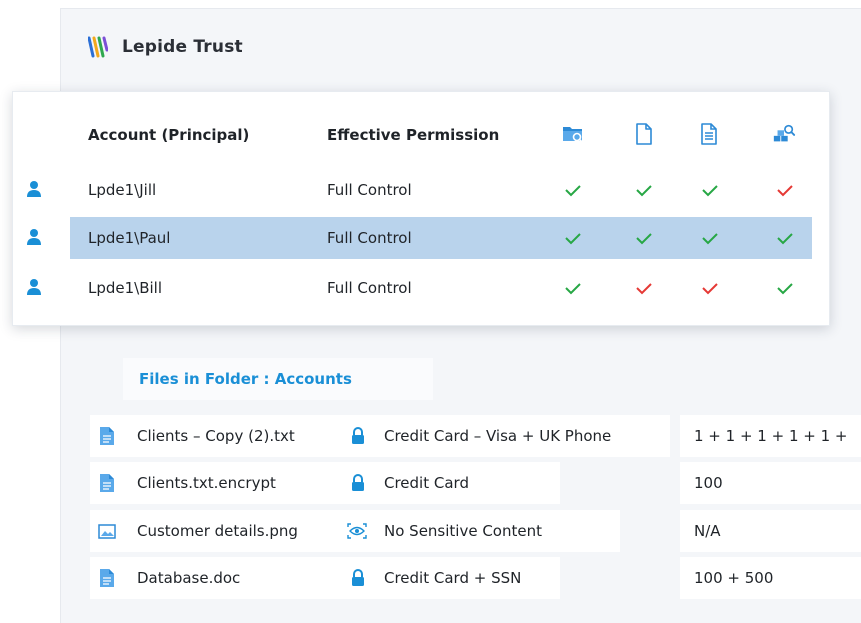 The height and width of the screenshot is (623, 861). Describe the element at coordinates (707, 531) in the screenshot. I see `match-count: N/A` at that location.